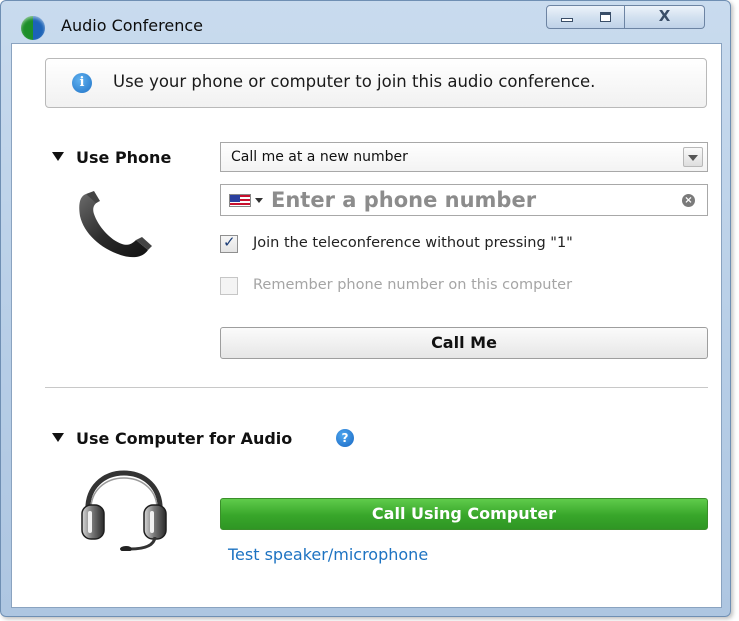 The image size is (739, 621). What do you see at coordinates (345, 438) in the screenshot?
I see `help-icon: ?` at bounding box center [345, 438].